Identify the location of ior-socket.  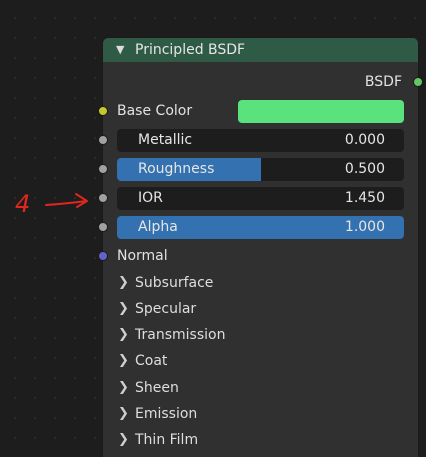
(103, 198).